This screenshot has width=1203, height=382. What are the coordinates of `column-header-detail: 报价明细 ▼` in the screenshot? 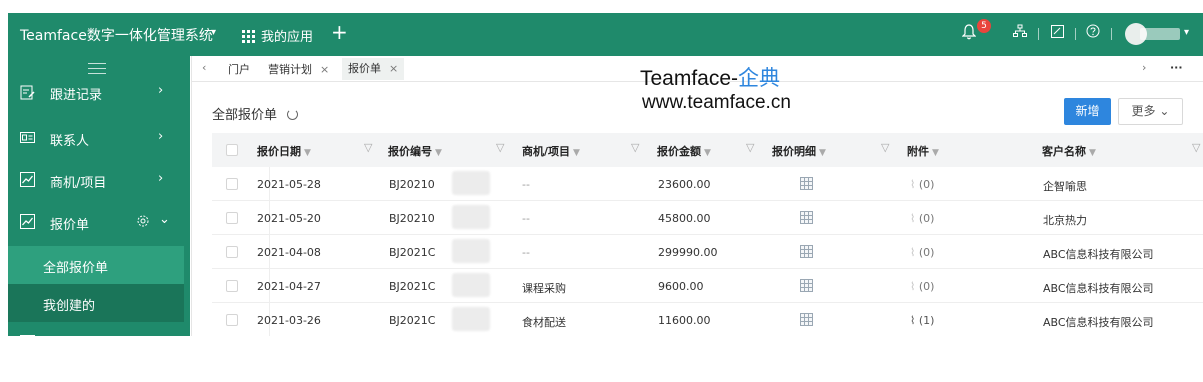 It's located at (799, 151).